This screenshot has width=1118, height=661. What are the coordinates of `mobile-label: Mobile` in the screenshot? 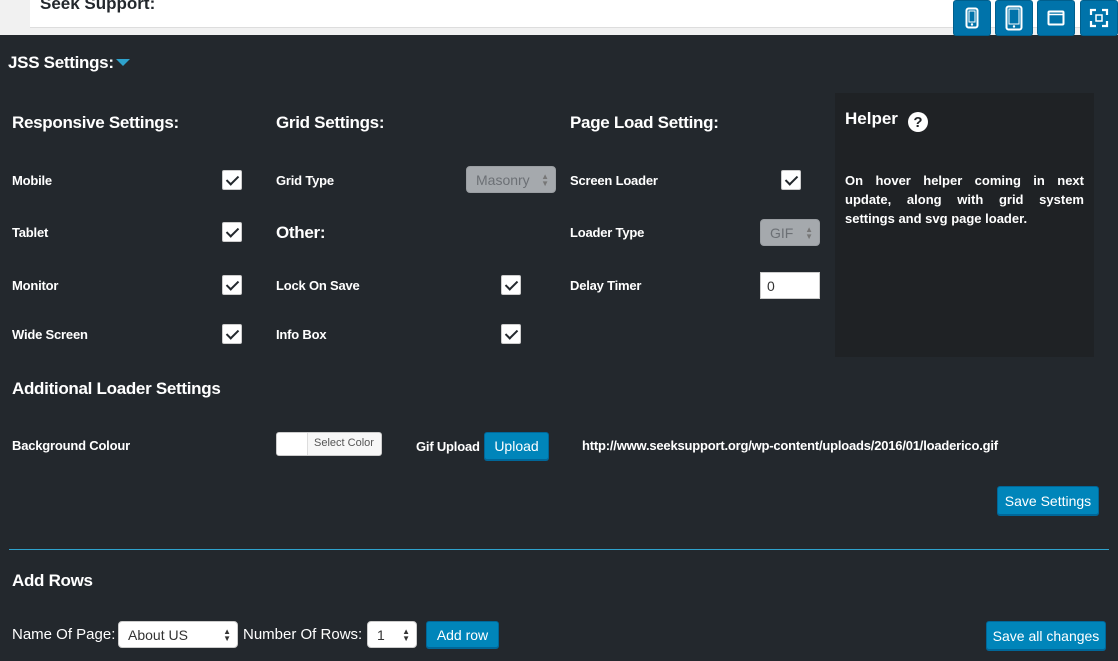 It's located at (32, 180).